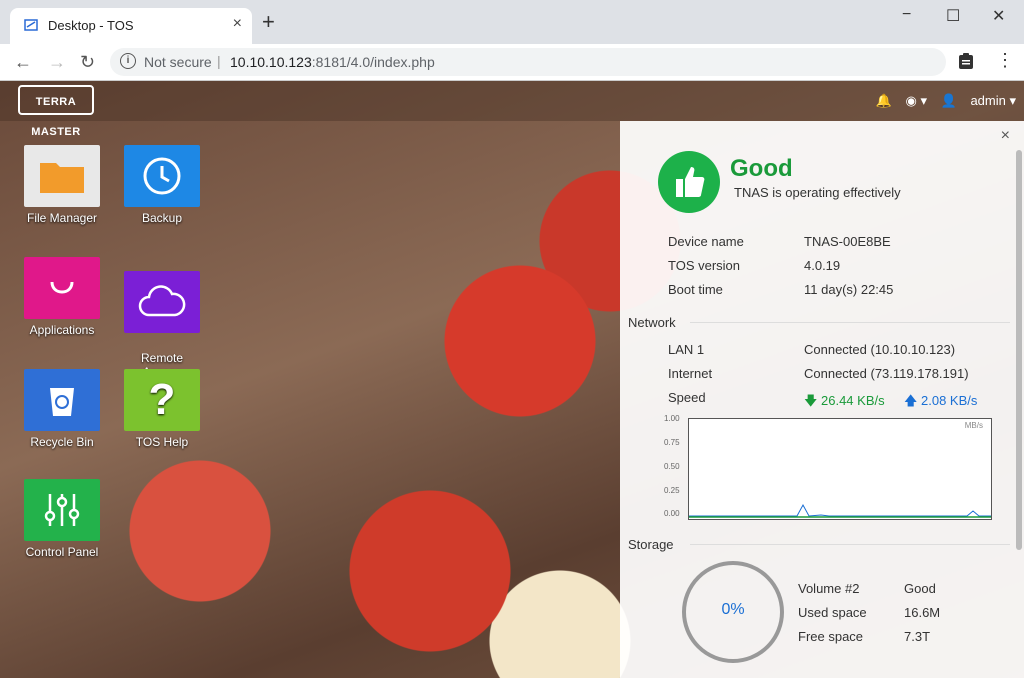  What do you see at coordinates (512, 22) in the screenshot?
I see `browser-titlebar: Desktop - TOS × + − ☐ ✕` at bounding box center [512, 22].